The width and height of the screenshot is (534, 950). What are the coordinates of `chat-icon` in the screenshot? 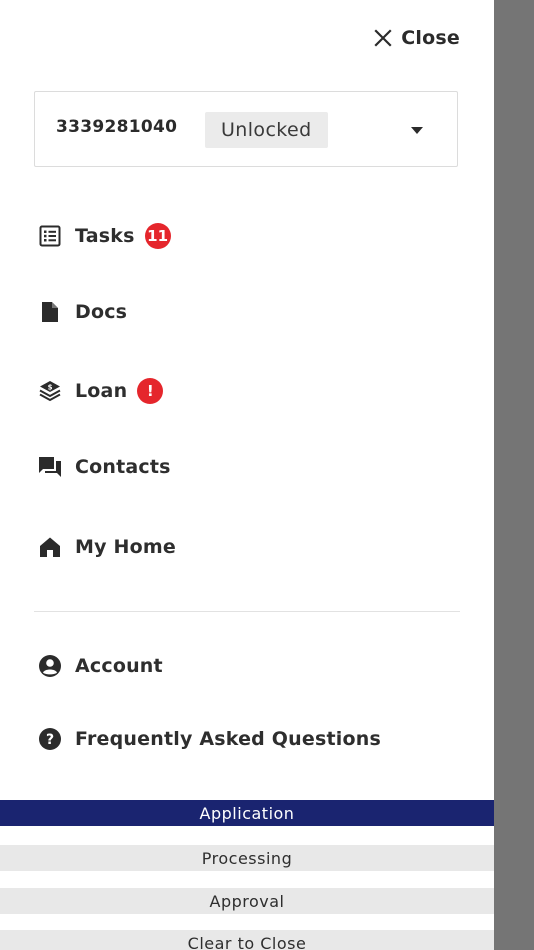 It's located at (50, 467).